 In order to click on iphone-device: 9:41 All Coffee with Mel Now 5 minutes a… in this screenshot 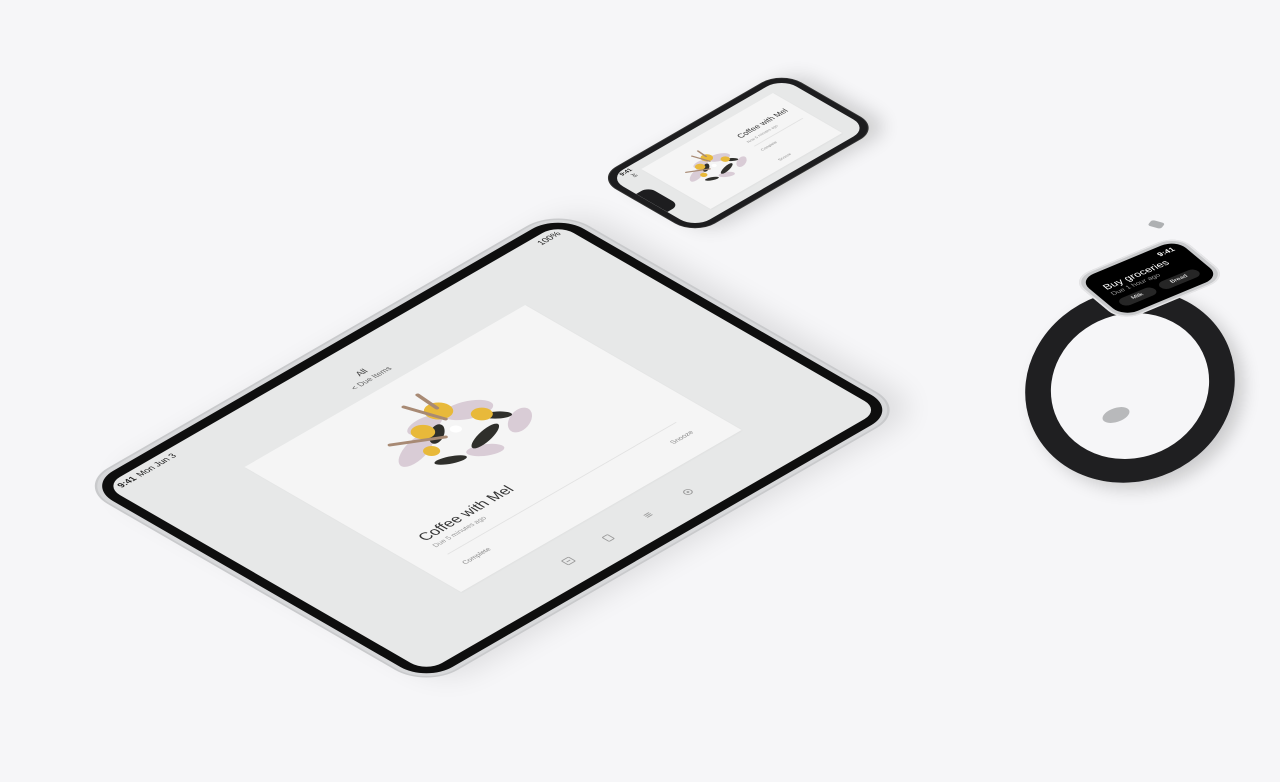, I will do `click(738, 153)`.